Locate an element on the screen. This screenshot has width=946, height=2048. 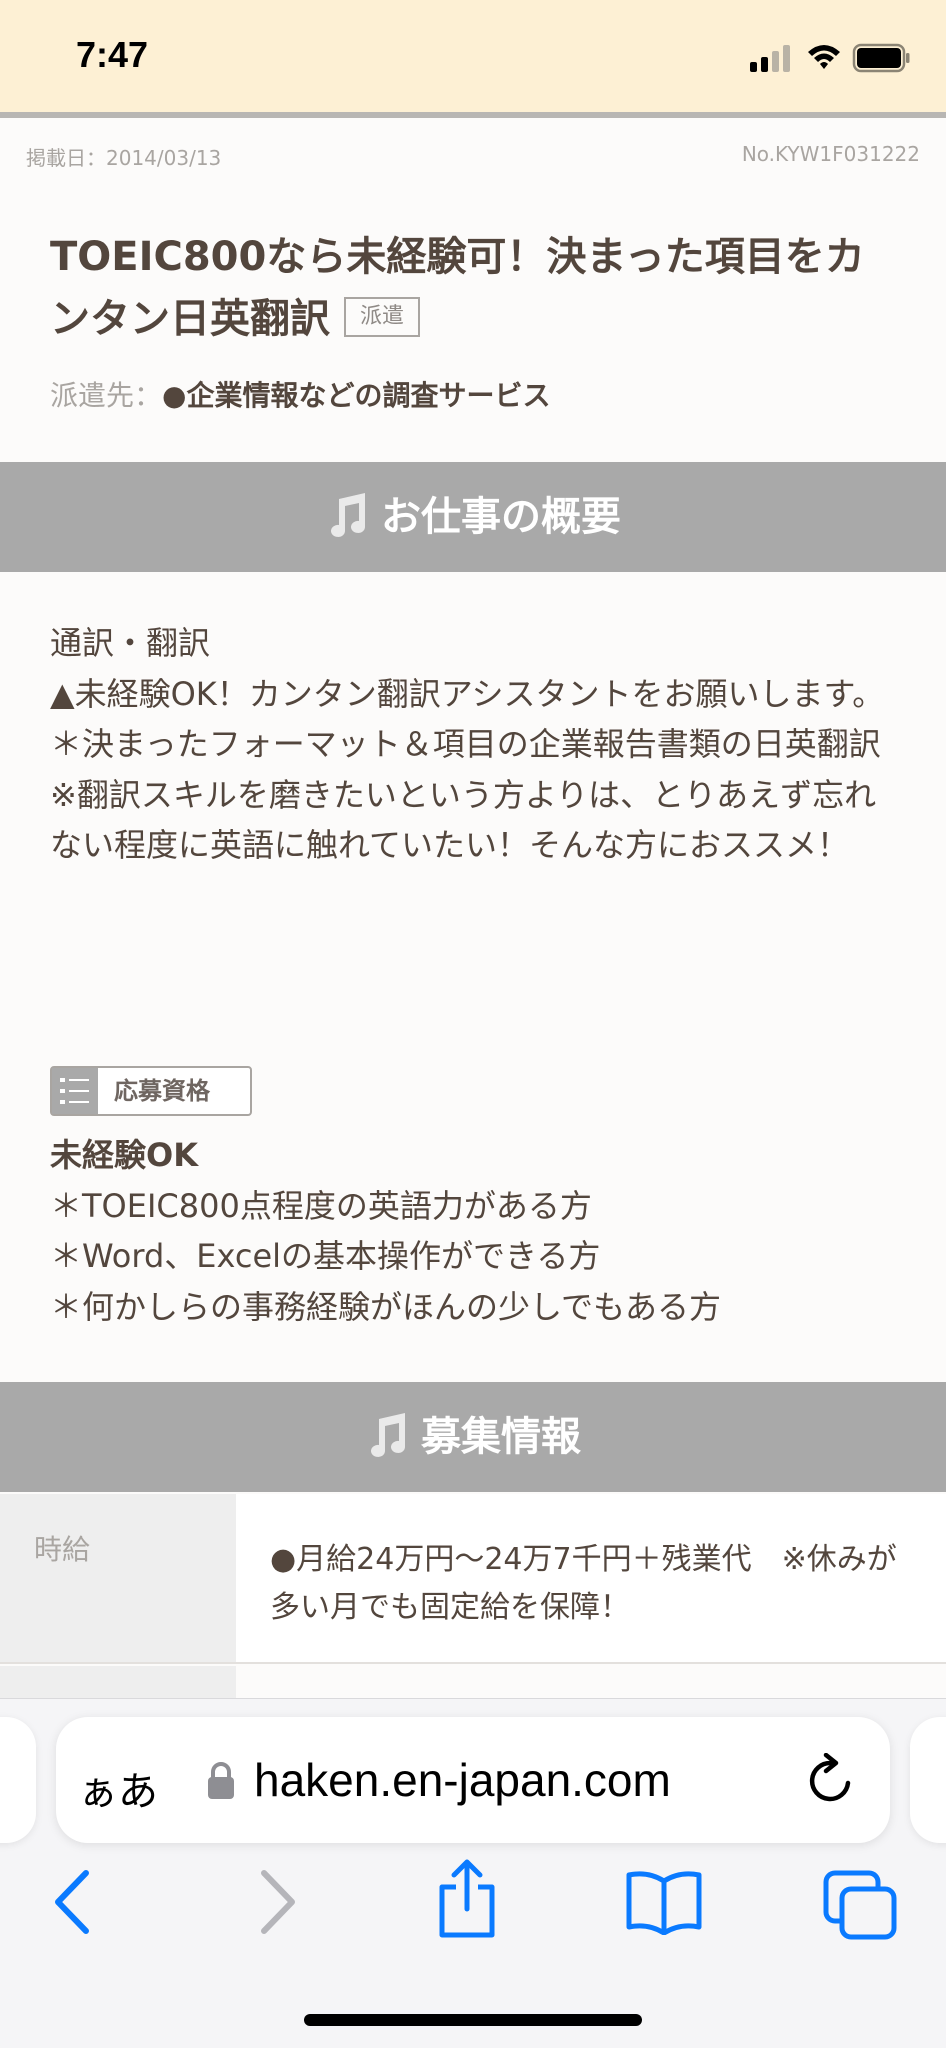
requirements-headline: 未経験OK is located at coordinates (124, 1155).